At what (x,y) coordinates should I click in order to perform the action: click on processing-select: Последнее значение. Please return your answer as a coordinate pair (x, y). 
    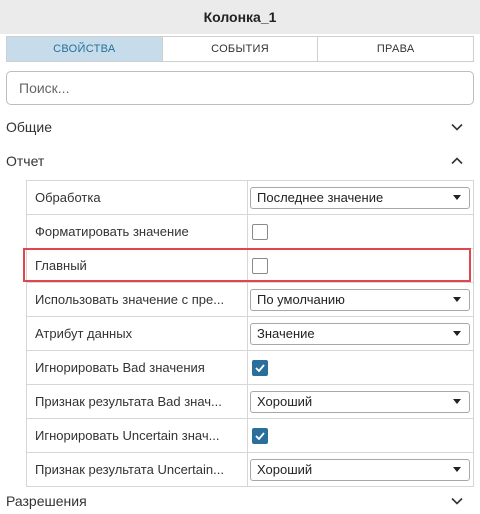
    Looking at the image, I should click on (360, 197).